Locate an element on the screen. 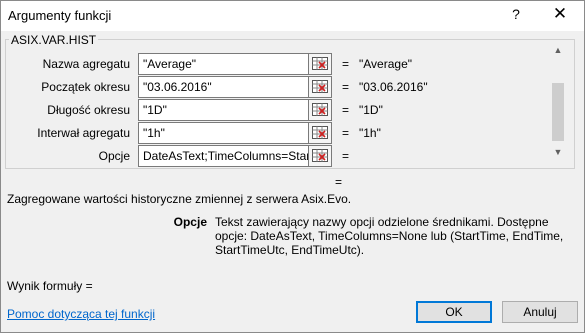  arg-input-nazwa-agregatu: "Average" is located at coordinates (224, 64).